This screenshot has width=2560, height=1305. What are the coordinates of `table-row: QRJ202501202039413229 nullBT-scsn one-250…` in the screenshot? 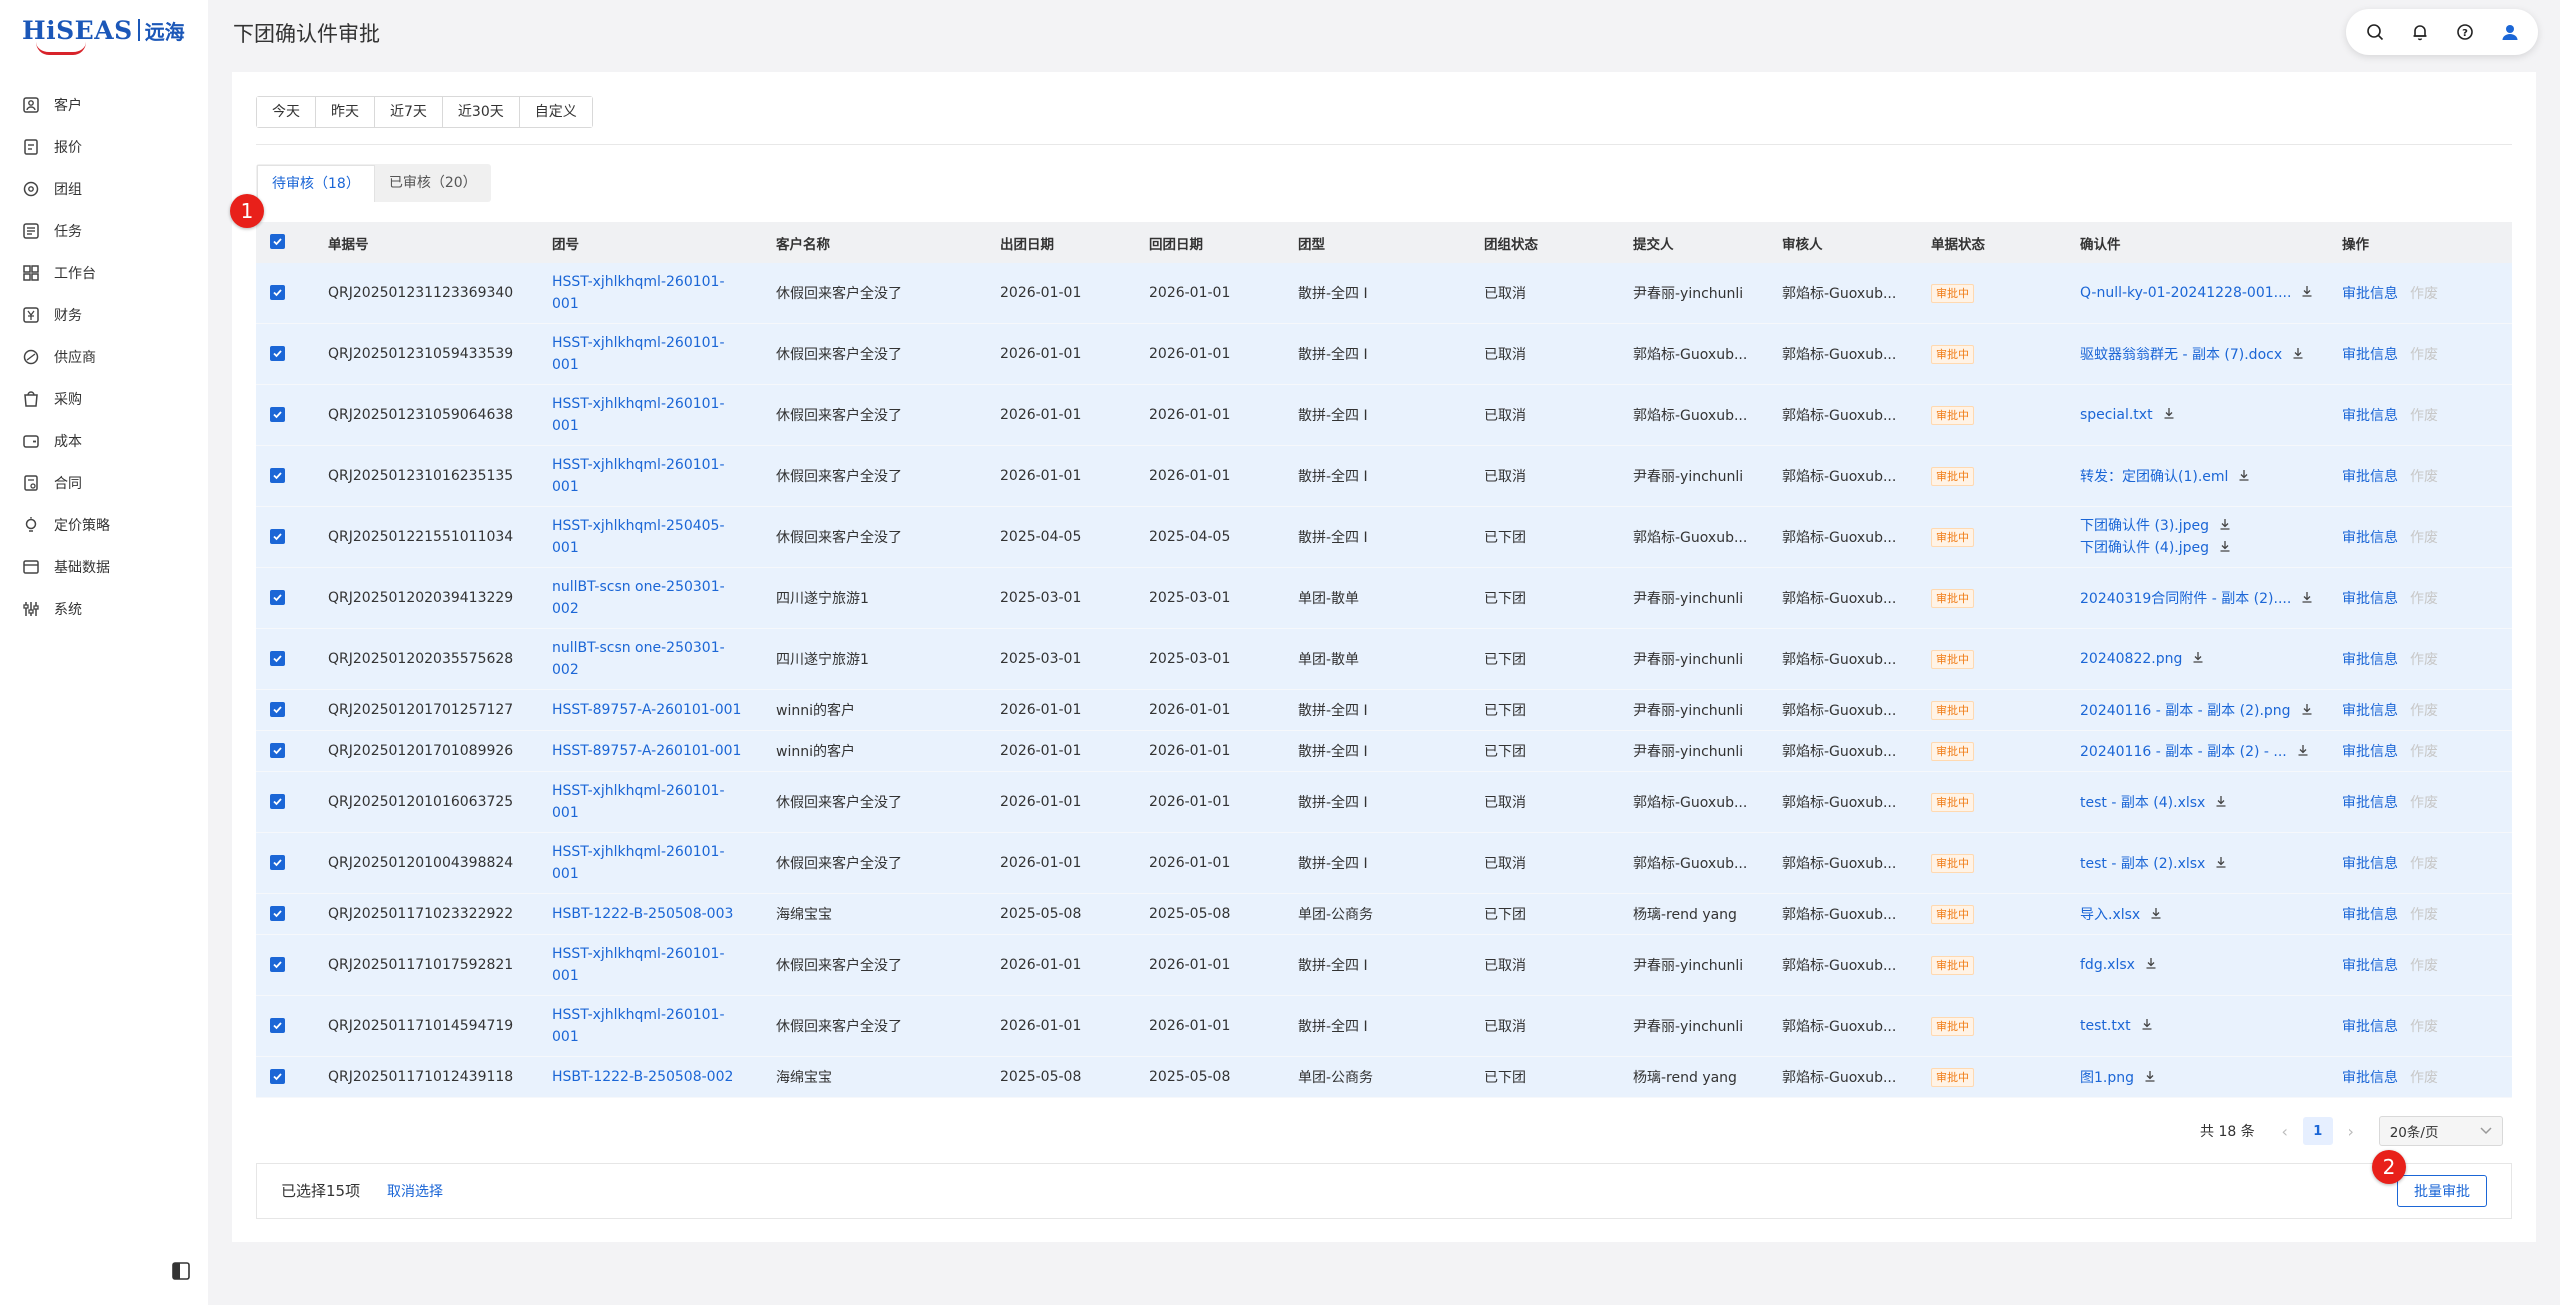 It's located at (1384, 598).